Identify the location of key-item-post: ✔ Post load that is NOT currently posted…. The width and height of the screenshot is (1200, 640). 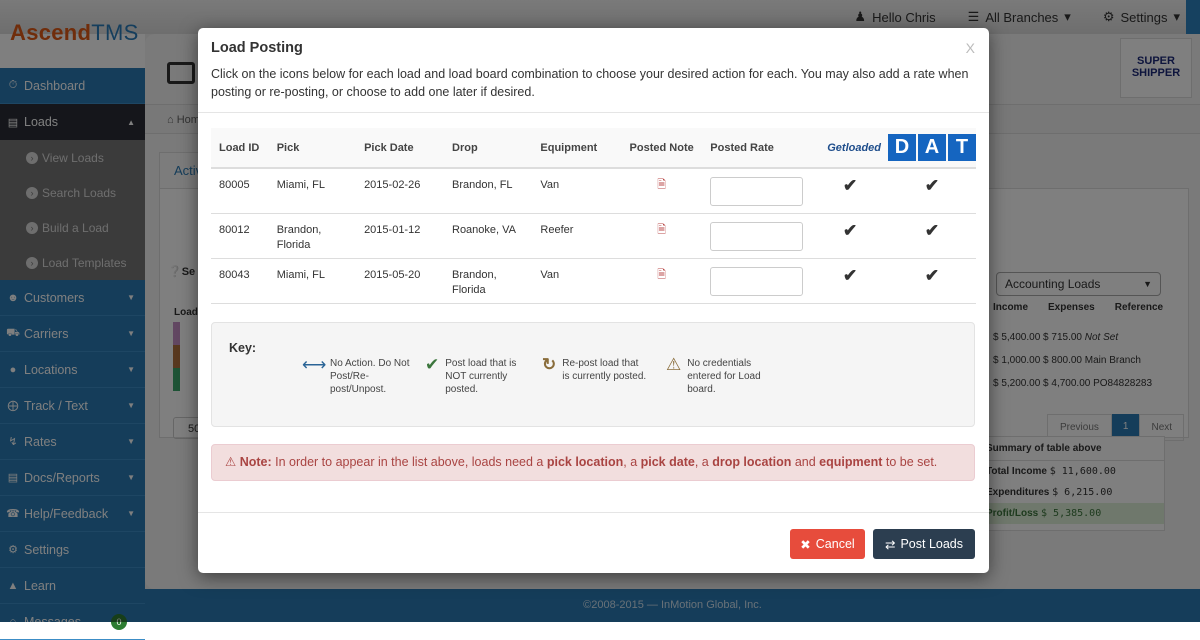
(471, 375).